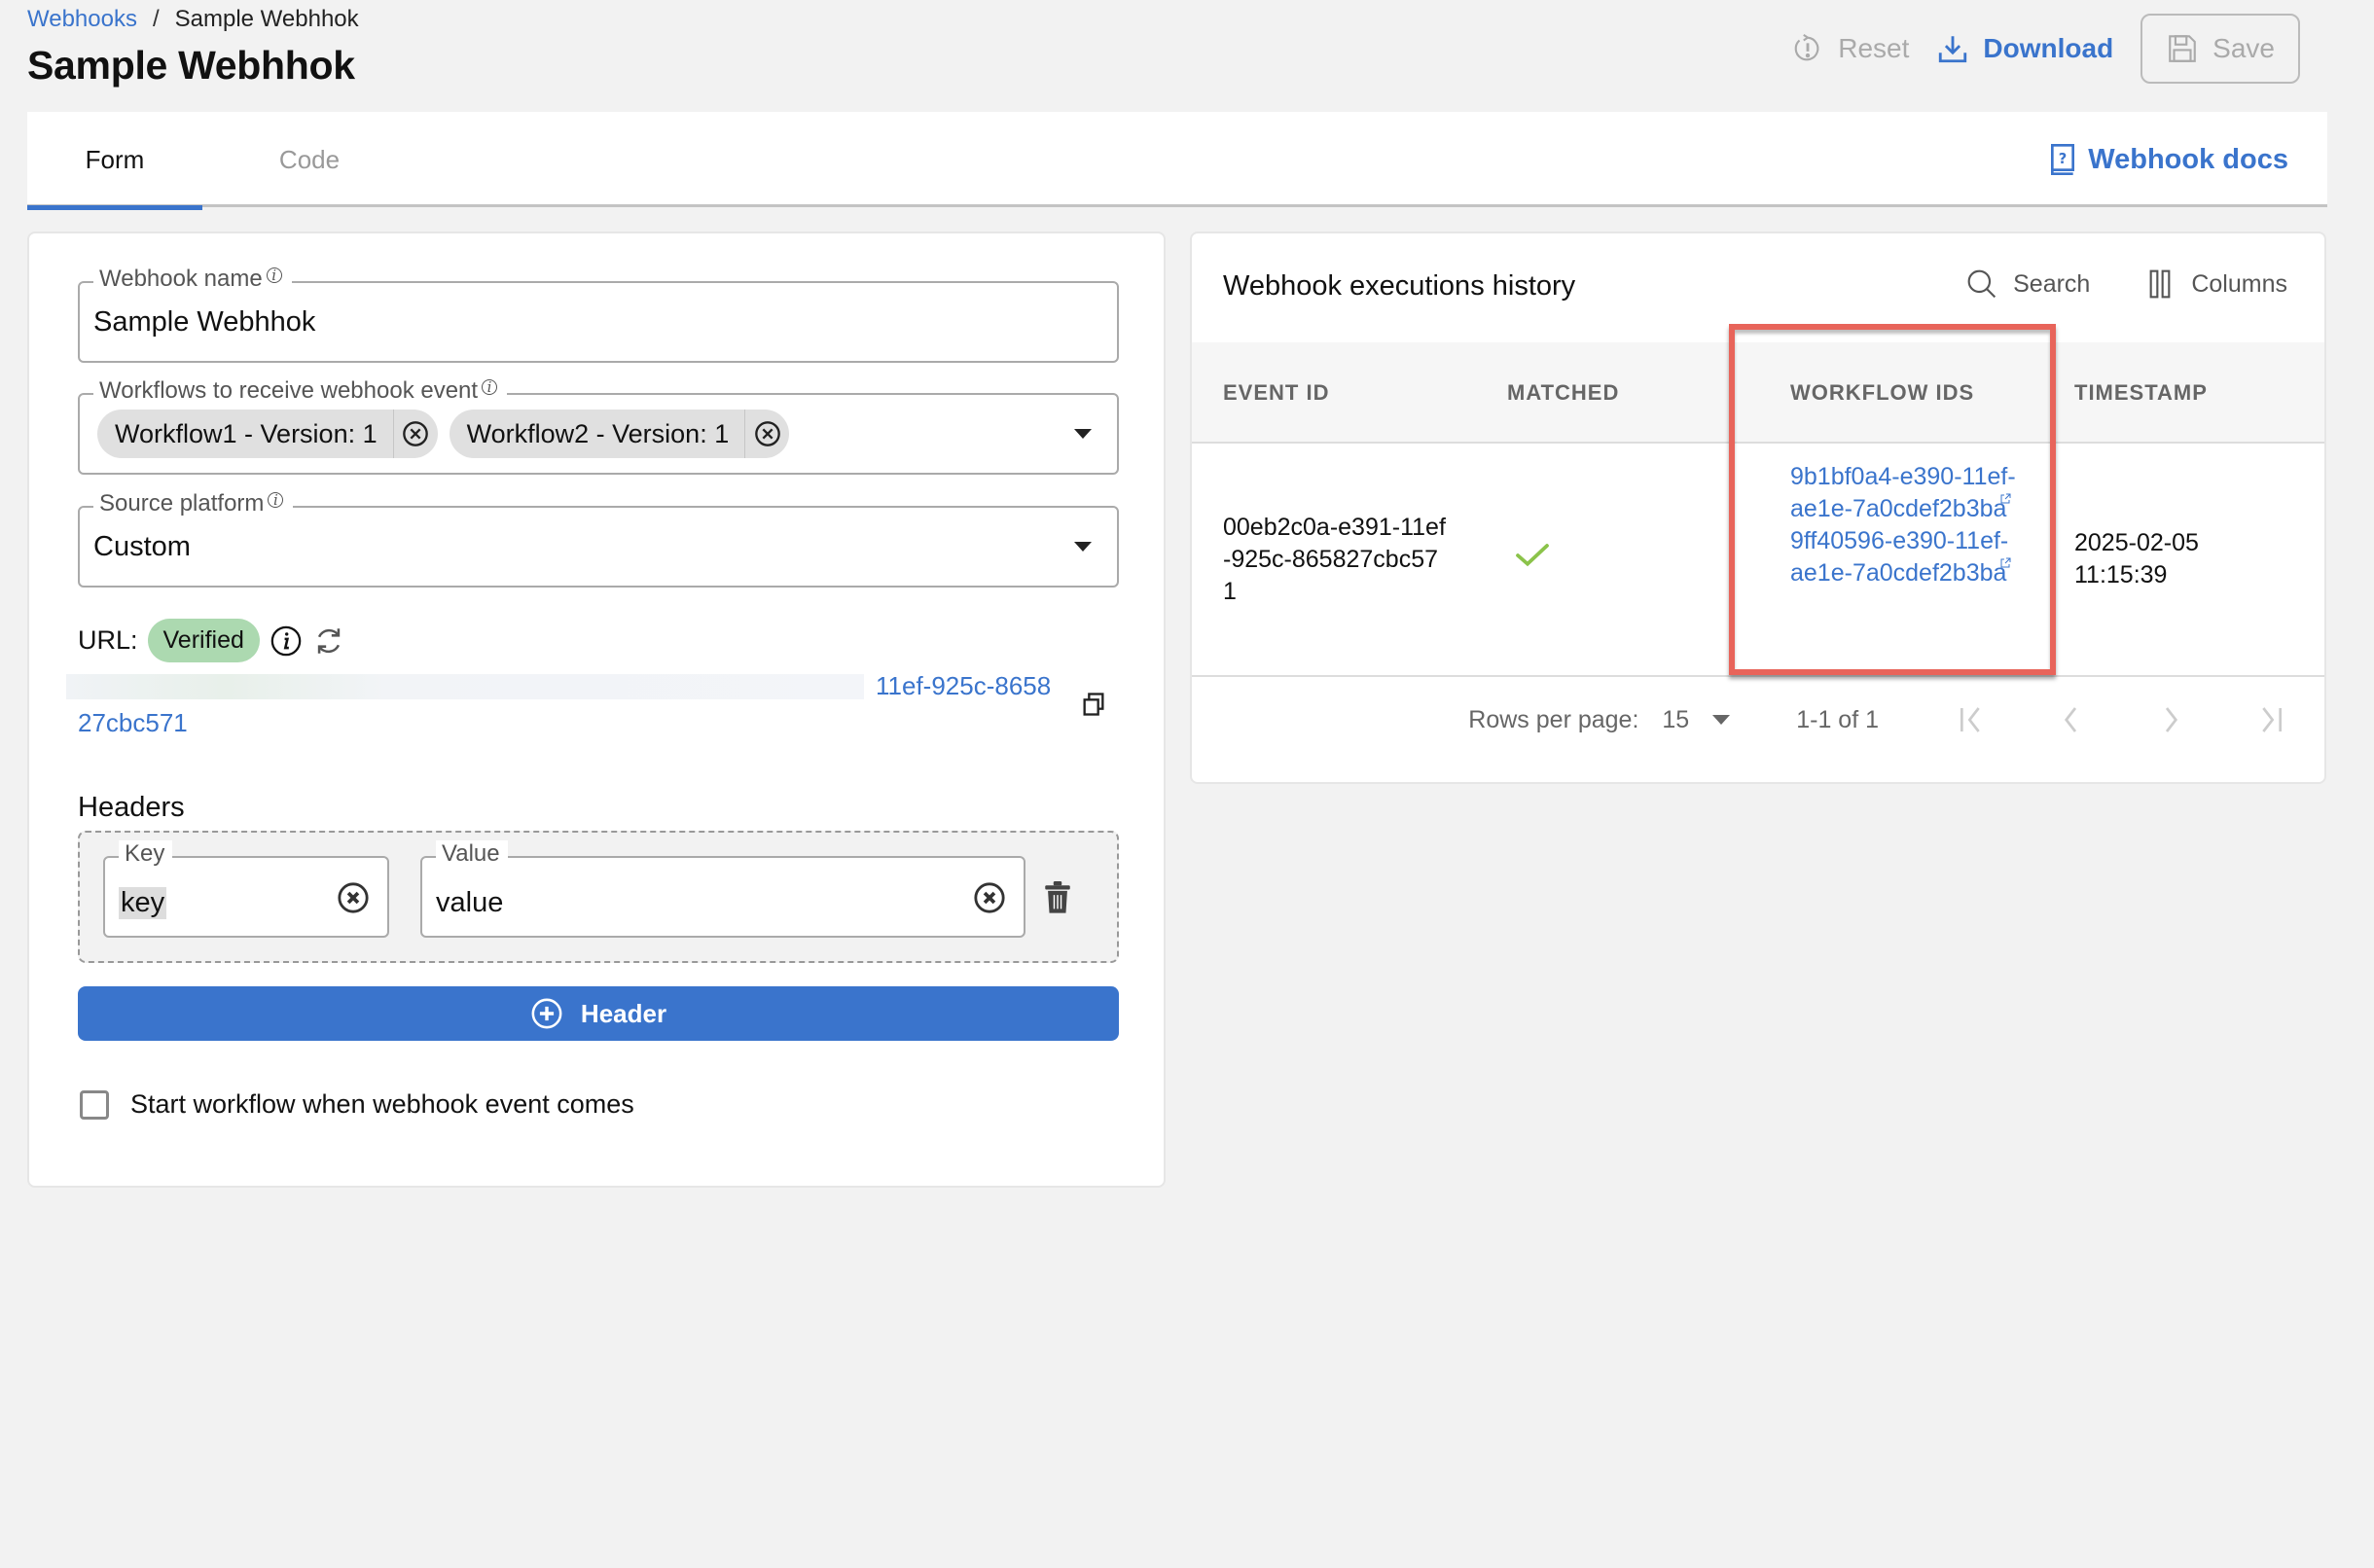  What do you see at coordinates (191, 65) in the screenshot?
I see `page-title: Sample Webhhok` at bounding box center [191, 65].